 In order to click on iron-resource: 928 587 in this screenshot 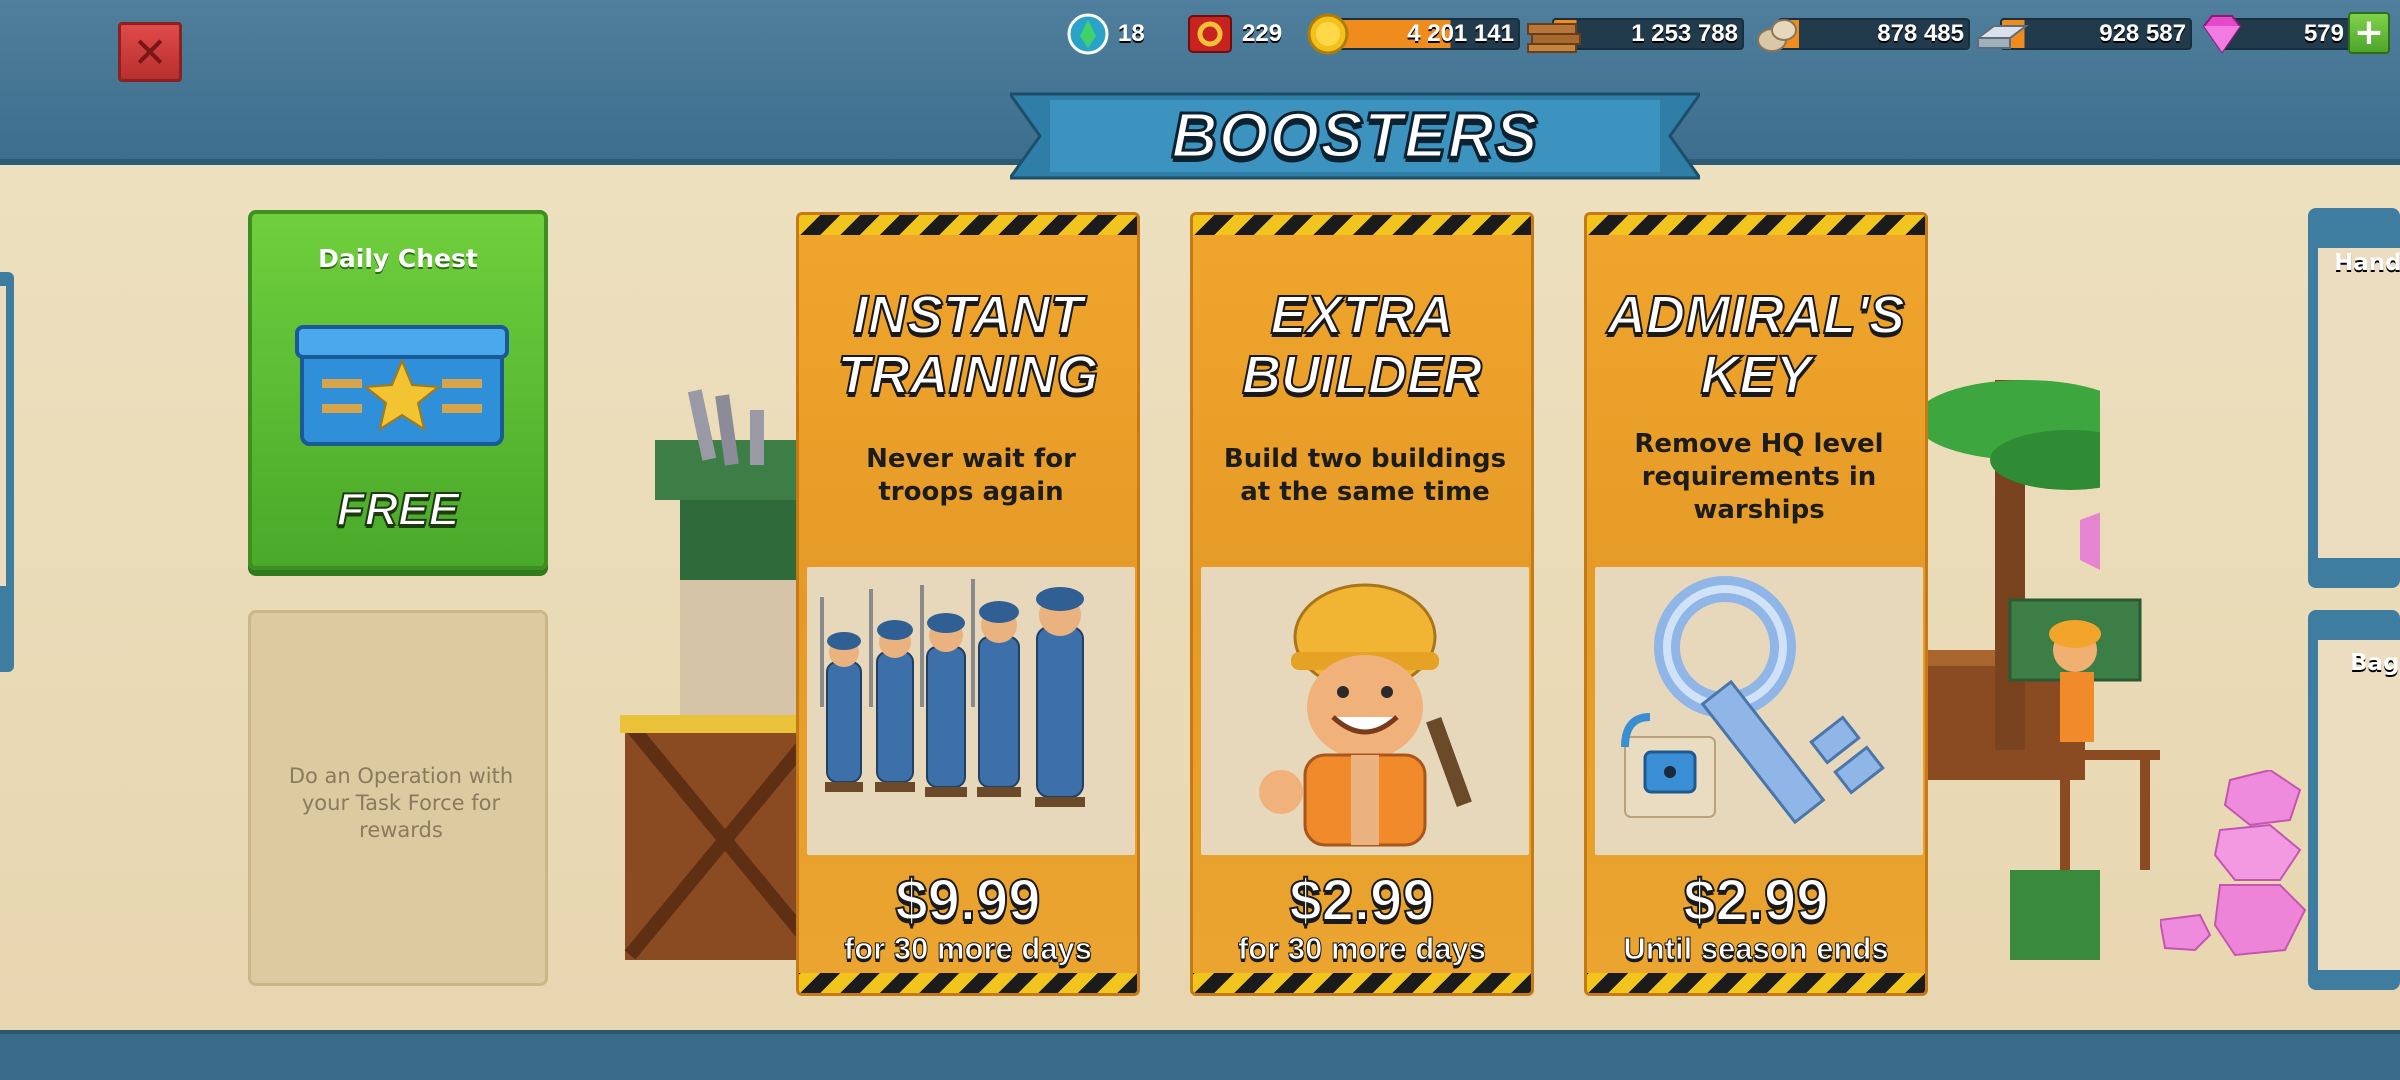, I will do `click(2083, 34)`.